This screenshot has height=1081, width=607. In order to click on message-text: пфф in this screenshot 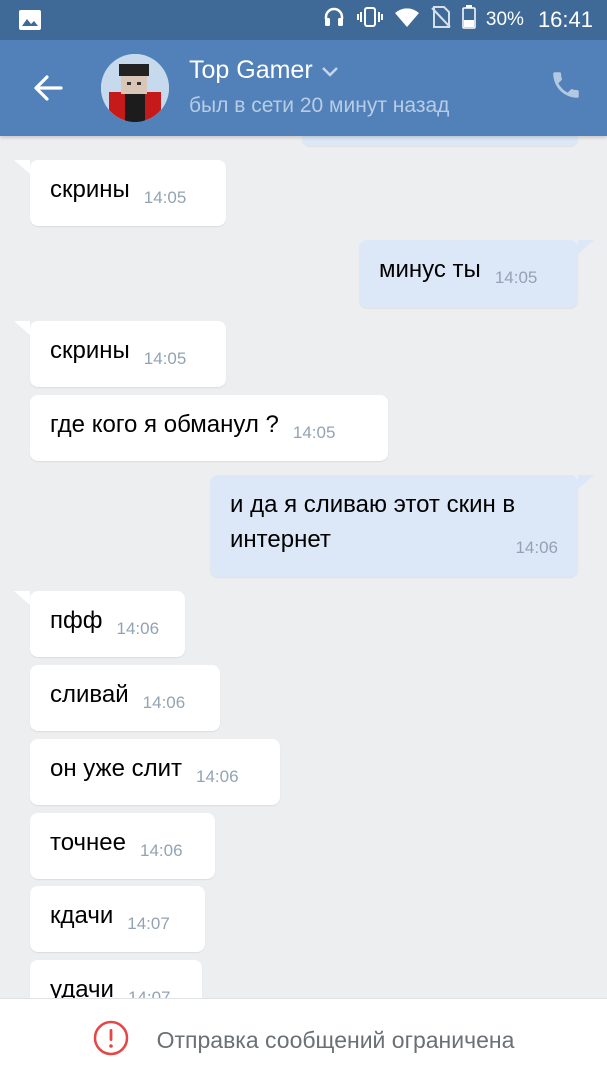, I will do `click(76, 620)`.